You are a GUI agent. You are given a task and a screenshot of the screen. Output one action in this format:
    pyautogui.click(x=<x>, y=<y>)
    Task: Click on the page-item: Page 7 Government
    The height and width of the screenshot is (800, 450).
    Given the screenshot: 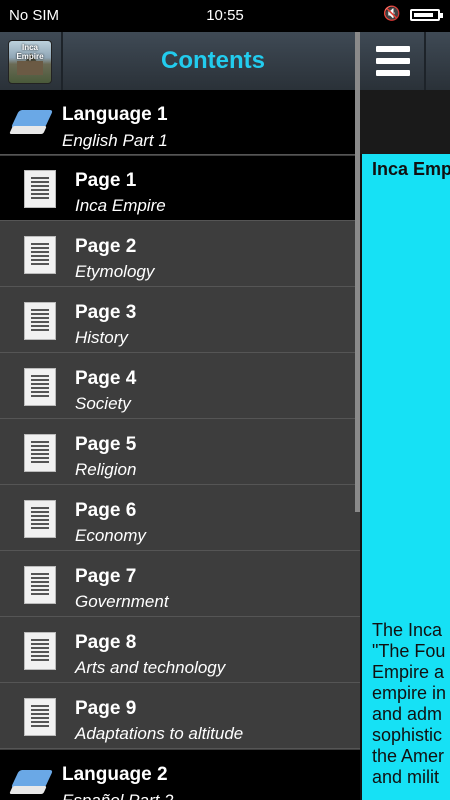 What is the action you would take?
    pyautogui.click(x=180, y=584)
    